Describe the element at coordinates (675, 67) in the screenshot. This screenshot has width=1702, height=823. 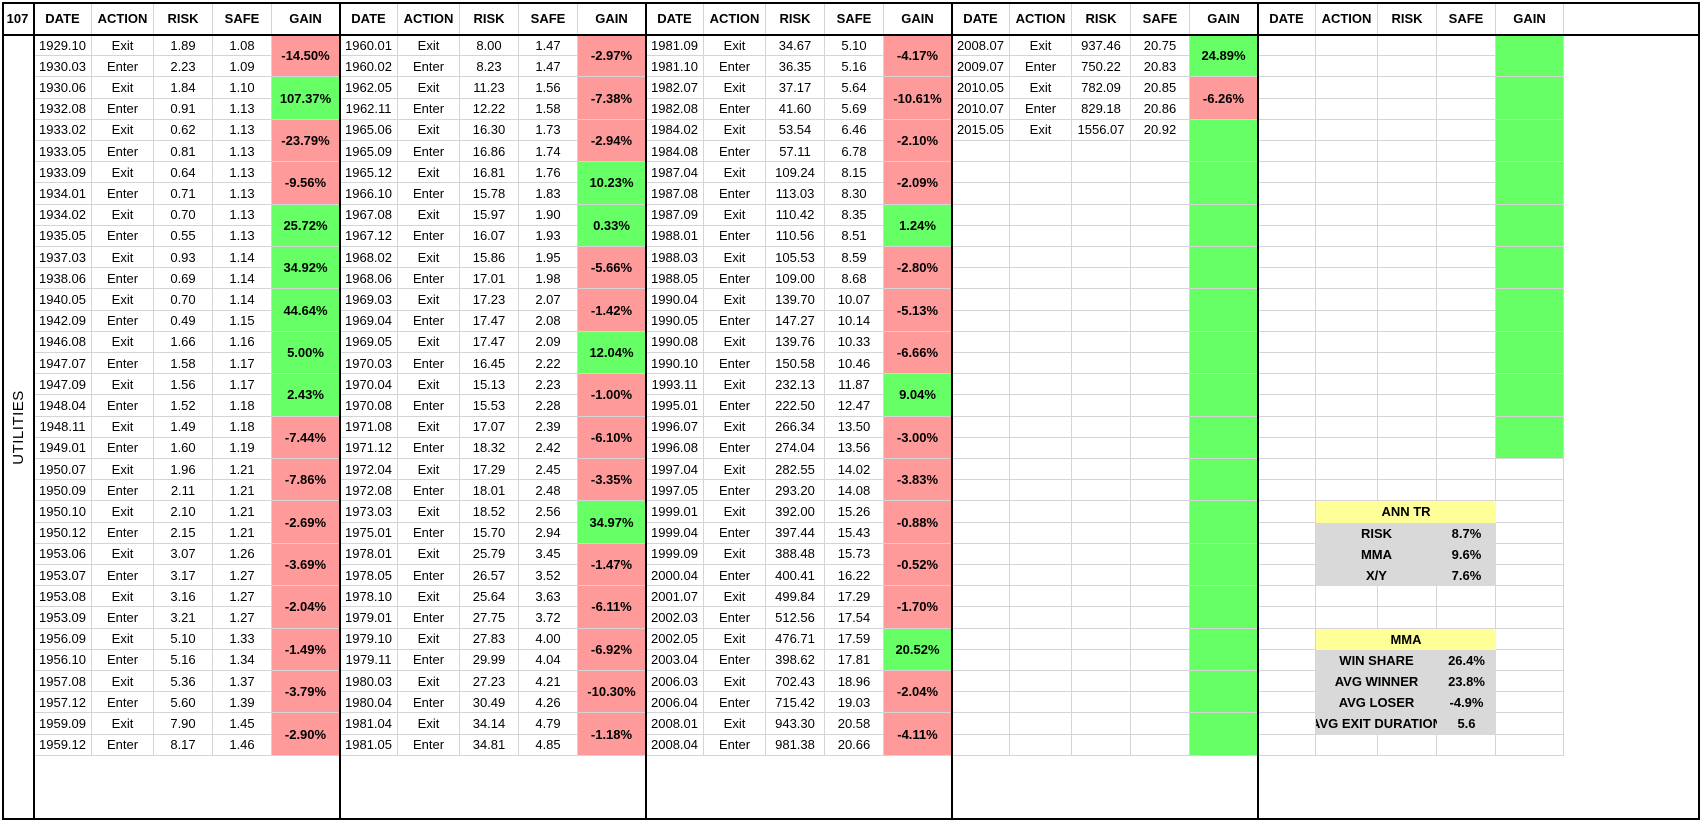
I see `date-cell: 1981.10` at that location.